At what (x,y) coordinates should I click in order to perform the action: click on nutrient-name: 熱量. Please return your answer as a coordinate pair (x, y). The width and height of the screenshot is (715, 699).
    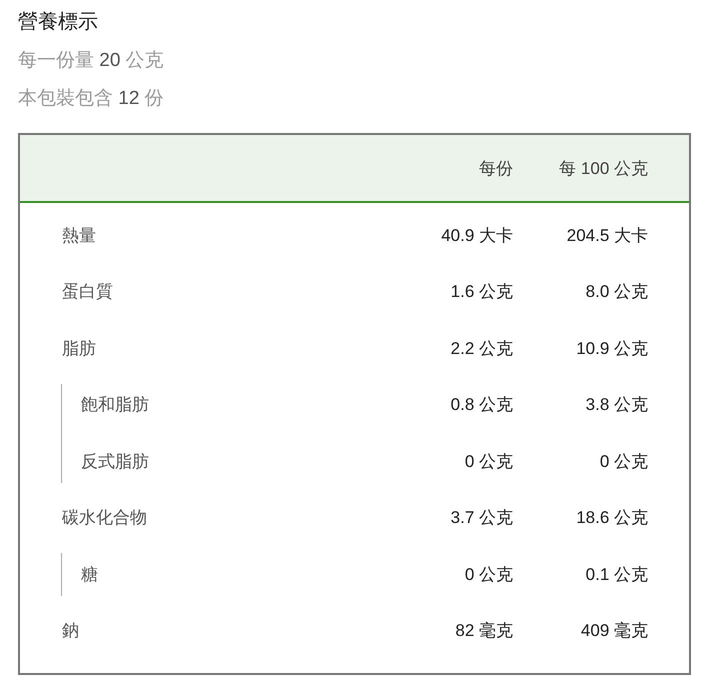
    Looking at the image, I should click on (79, 235).